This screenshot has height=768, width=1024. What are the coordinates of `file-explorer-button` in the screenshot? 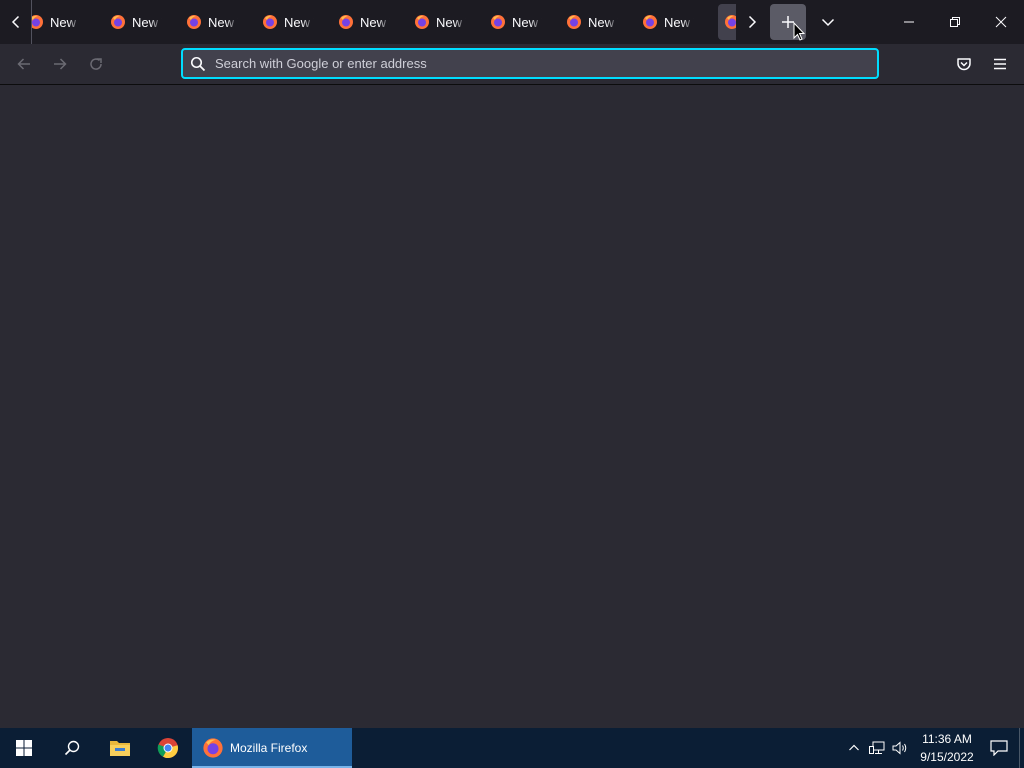 It's located at (120, 748).